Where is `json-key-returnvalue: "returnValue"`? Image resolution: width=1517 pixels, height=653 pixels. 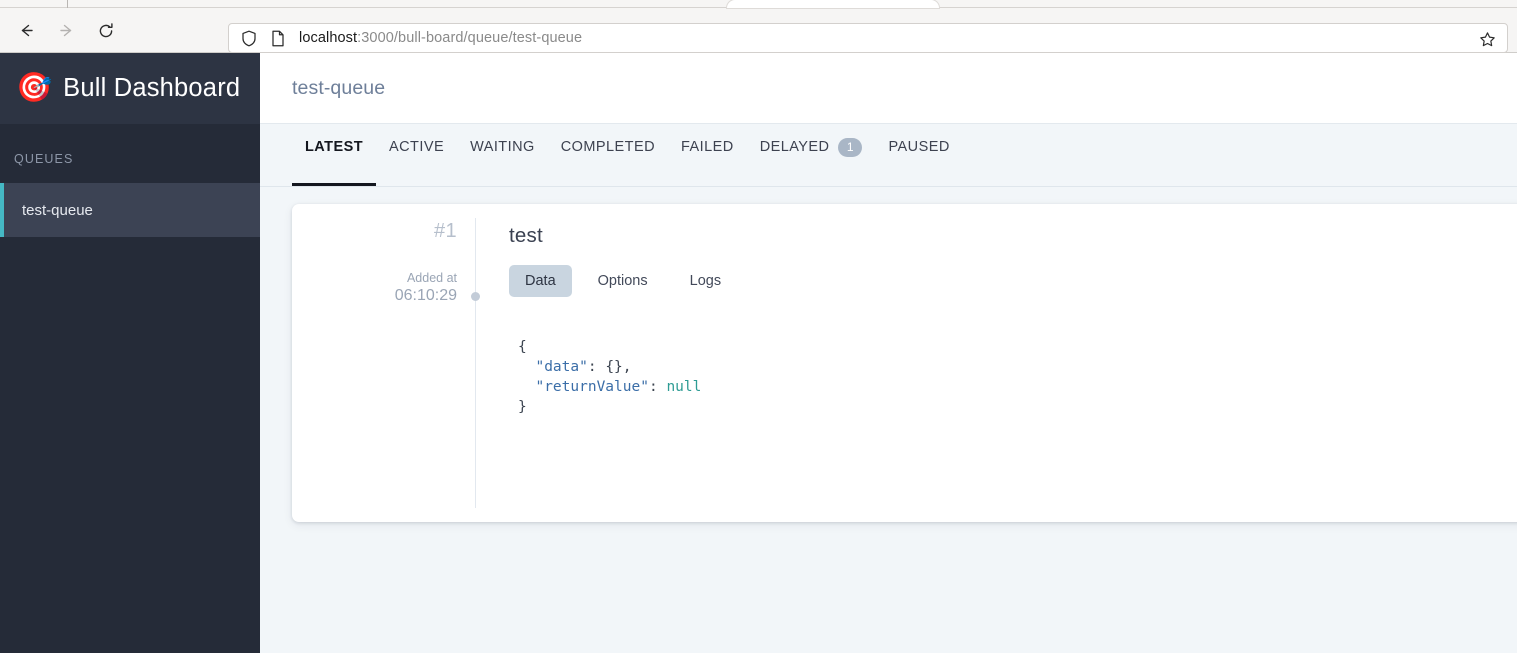 json-key-returnvalue: "returnValue" is located at coordinates (592, 387).